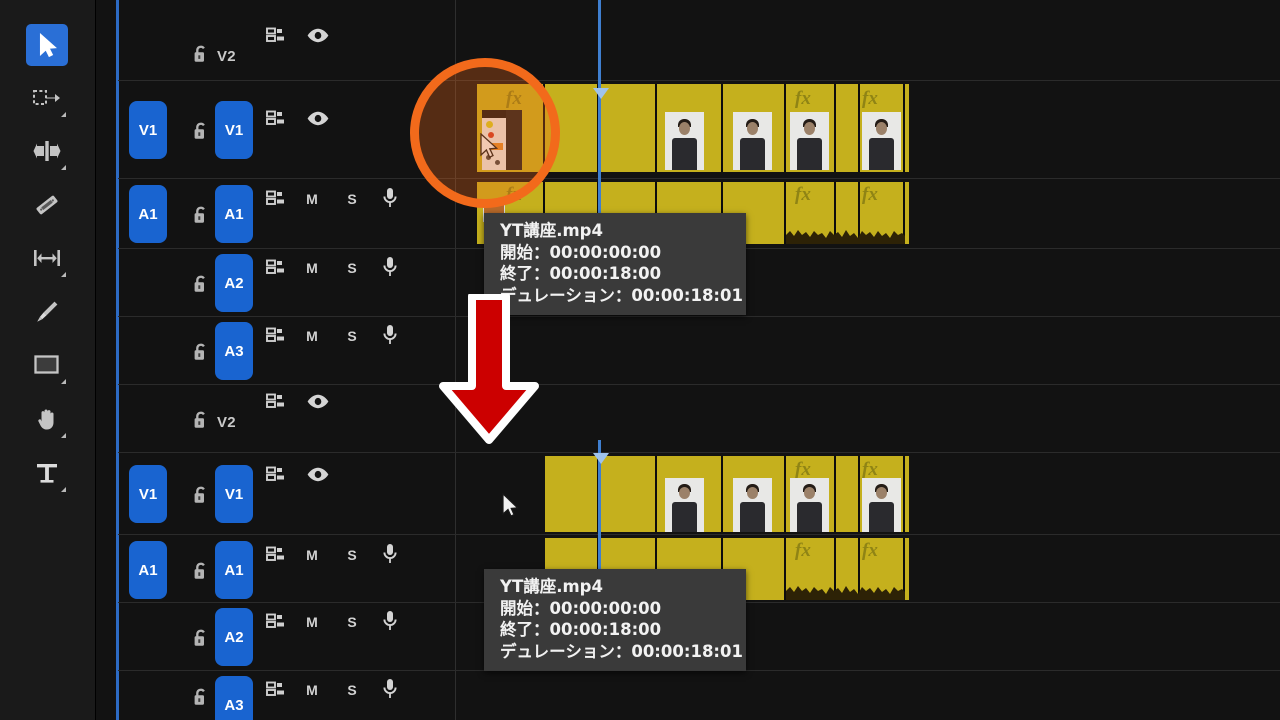 The image size is (1280, 720). Describe the element at coordinates (318, 118) in the screenshot. I see `eye-visibility-icon-v1-top` at that location.